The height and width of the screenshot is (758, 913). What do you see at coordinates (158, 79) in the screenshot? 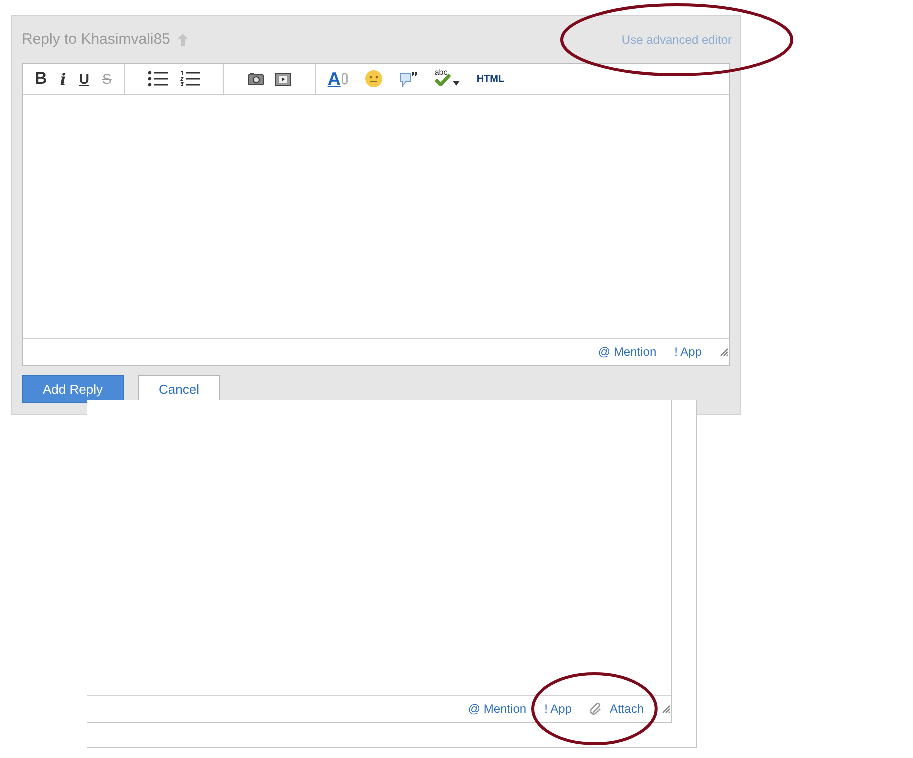
I see `bulleted-list-icon` at bounding box center [158, 79].